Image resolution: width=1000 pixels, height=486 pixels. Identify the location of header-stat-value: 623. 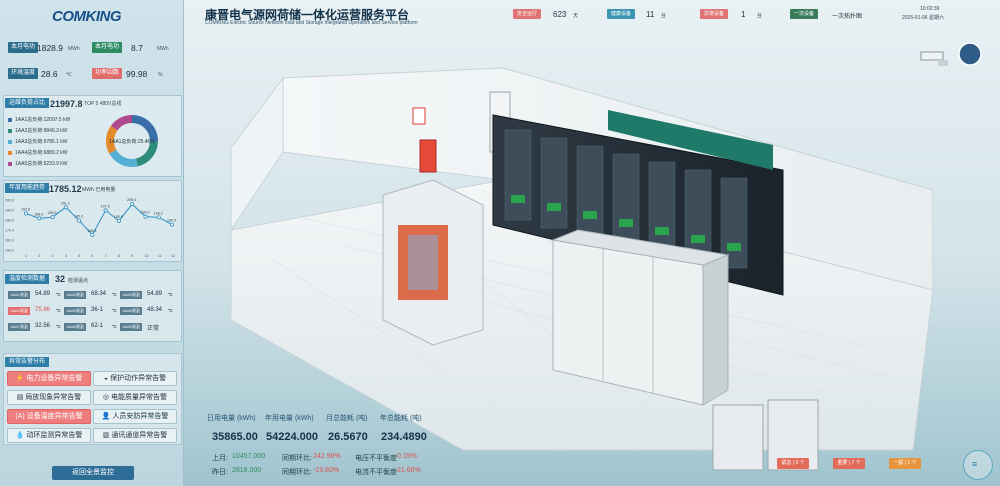
(560, 14).